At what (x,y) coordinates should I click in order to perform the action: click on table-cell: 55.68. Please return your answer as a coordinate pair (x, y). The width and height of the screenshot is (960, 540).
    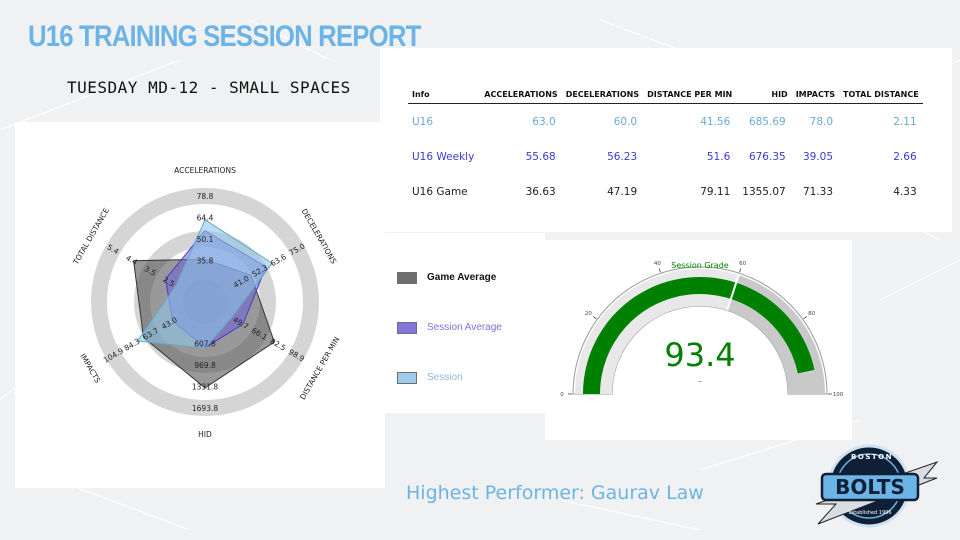
    Looking at the image, I should click on (540, 156).